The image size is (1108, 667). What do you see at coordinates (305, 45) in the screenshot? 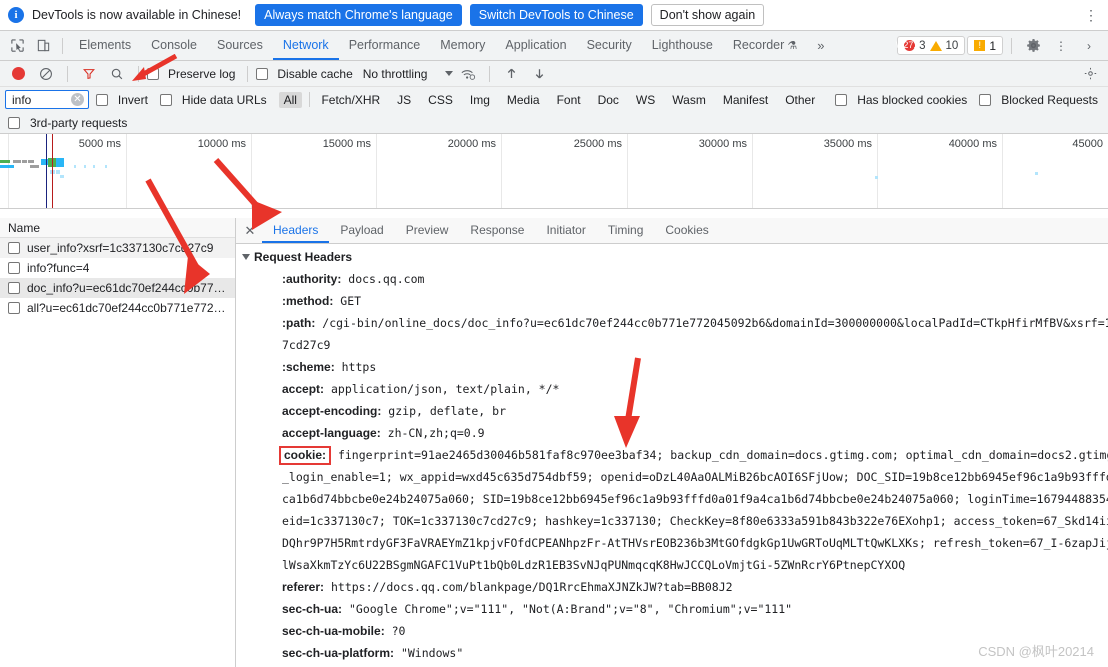
I see `tab-network: Network` at bounding box center [305, 45].